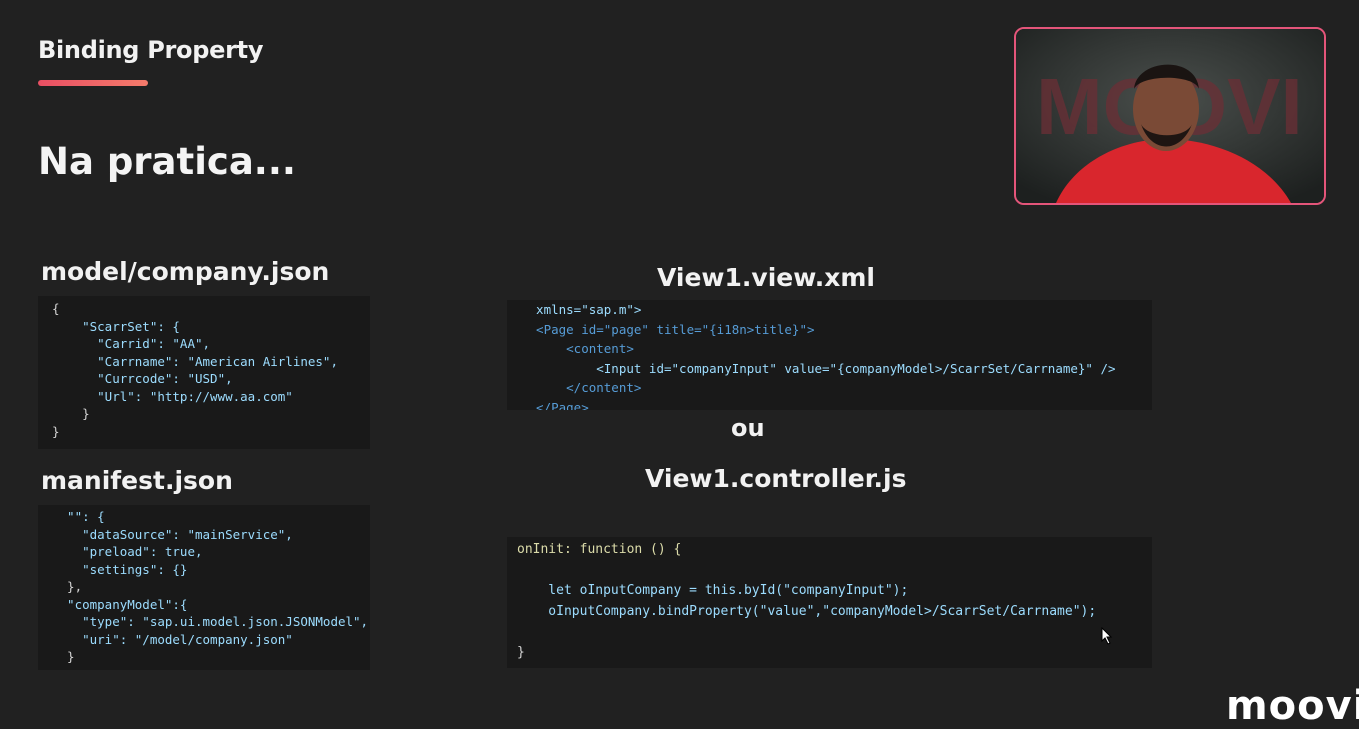 The image size is (1359, 729). I want to click on presenter-image: MOOVI, so click(1170, 116).